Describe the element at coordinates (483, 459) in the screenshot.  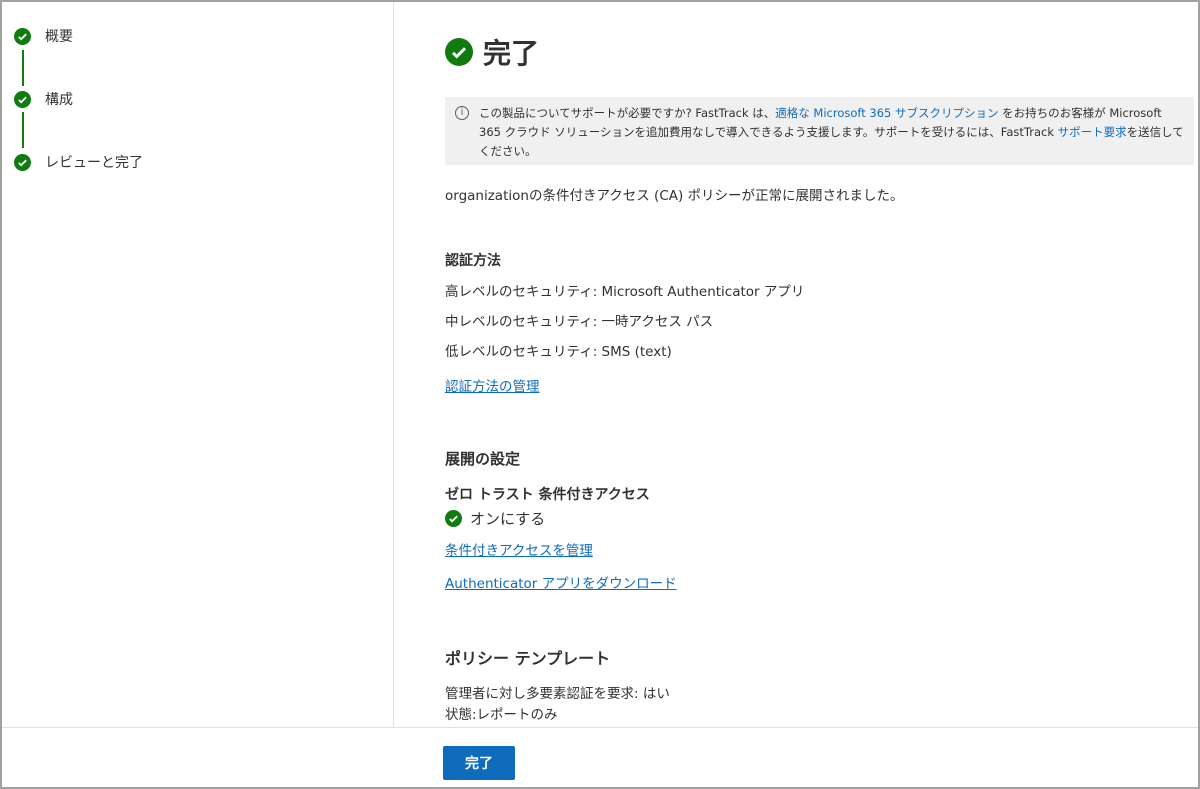
I see `deploy-heading: 展開の設定` at that location.